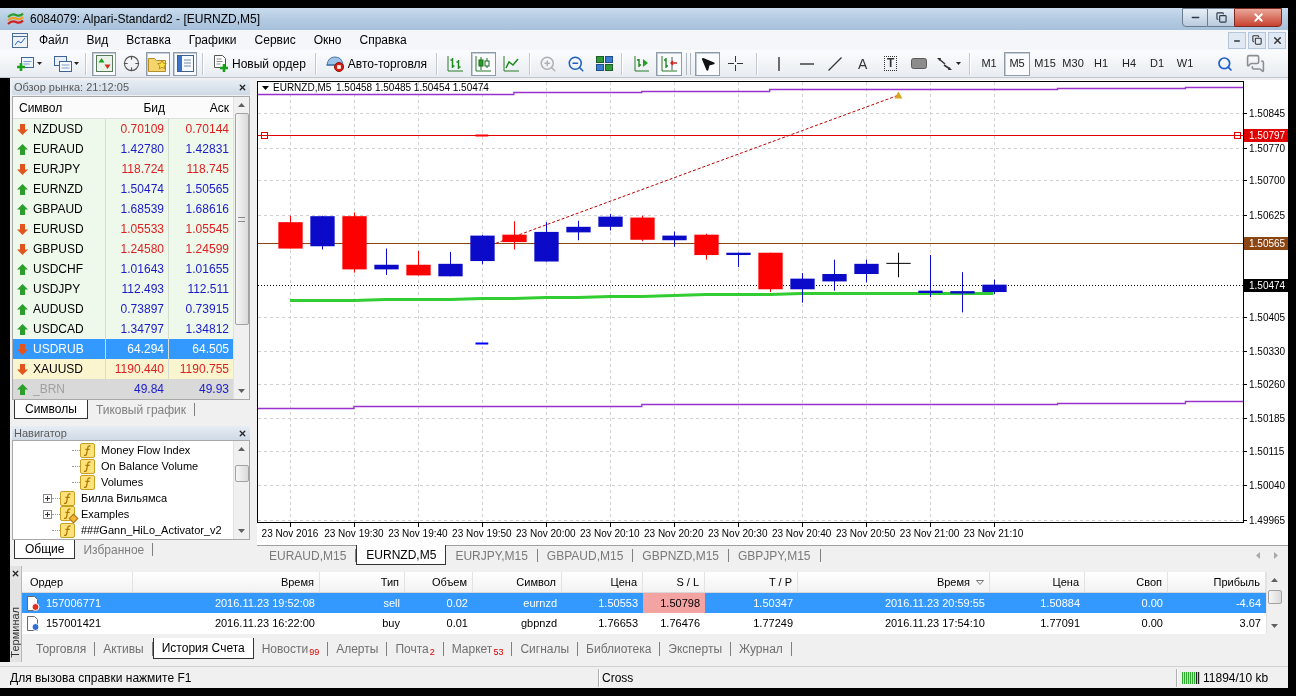  I want to click on chart-tab: EURAUD,M15, so click(308, 555).